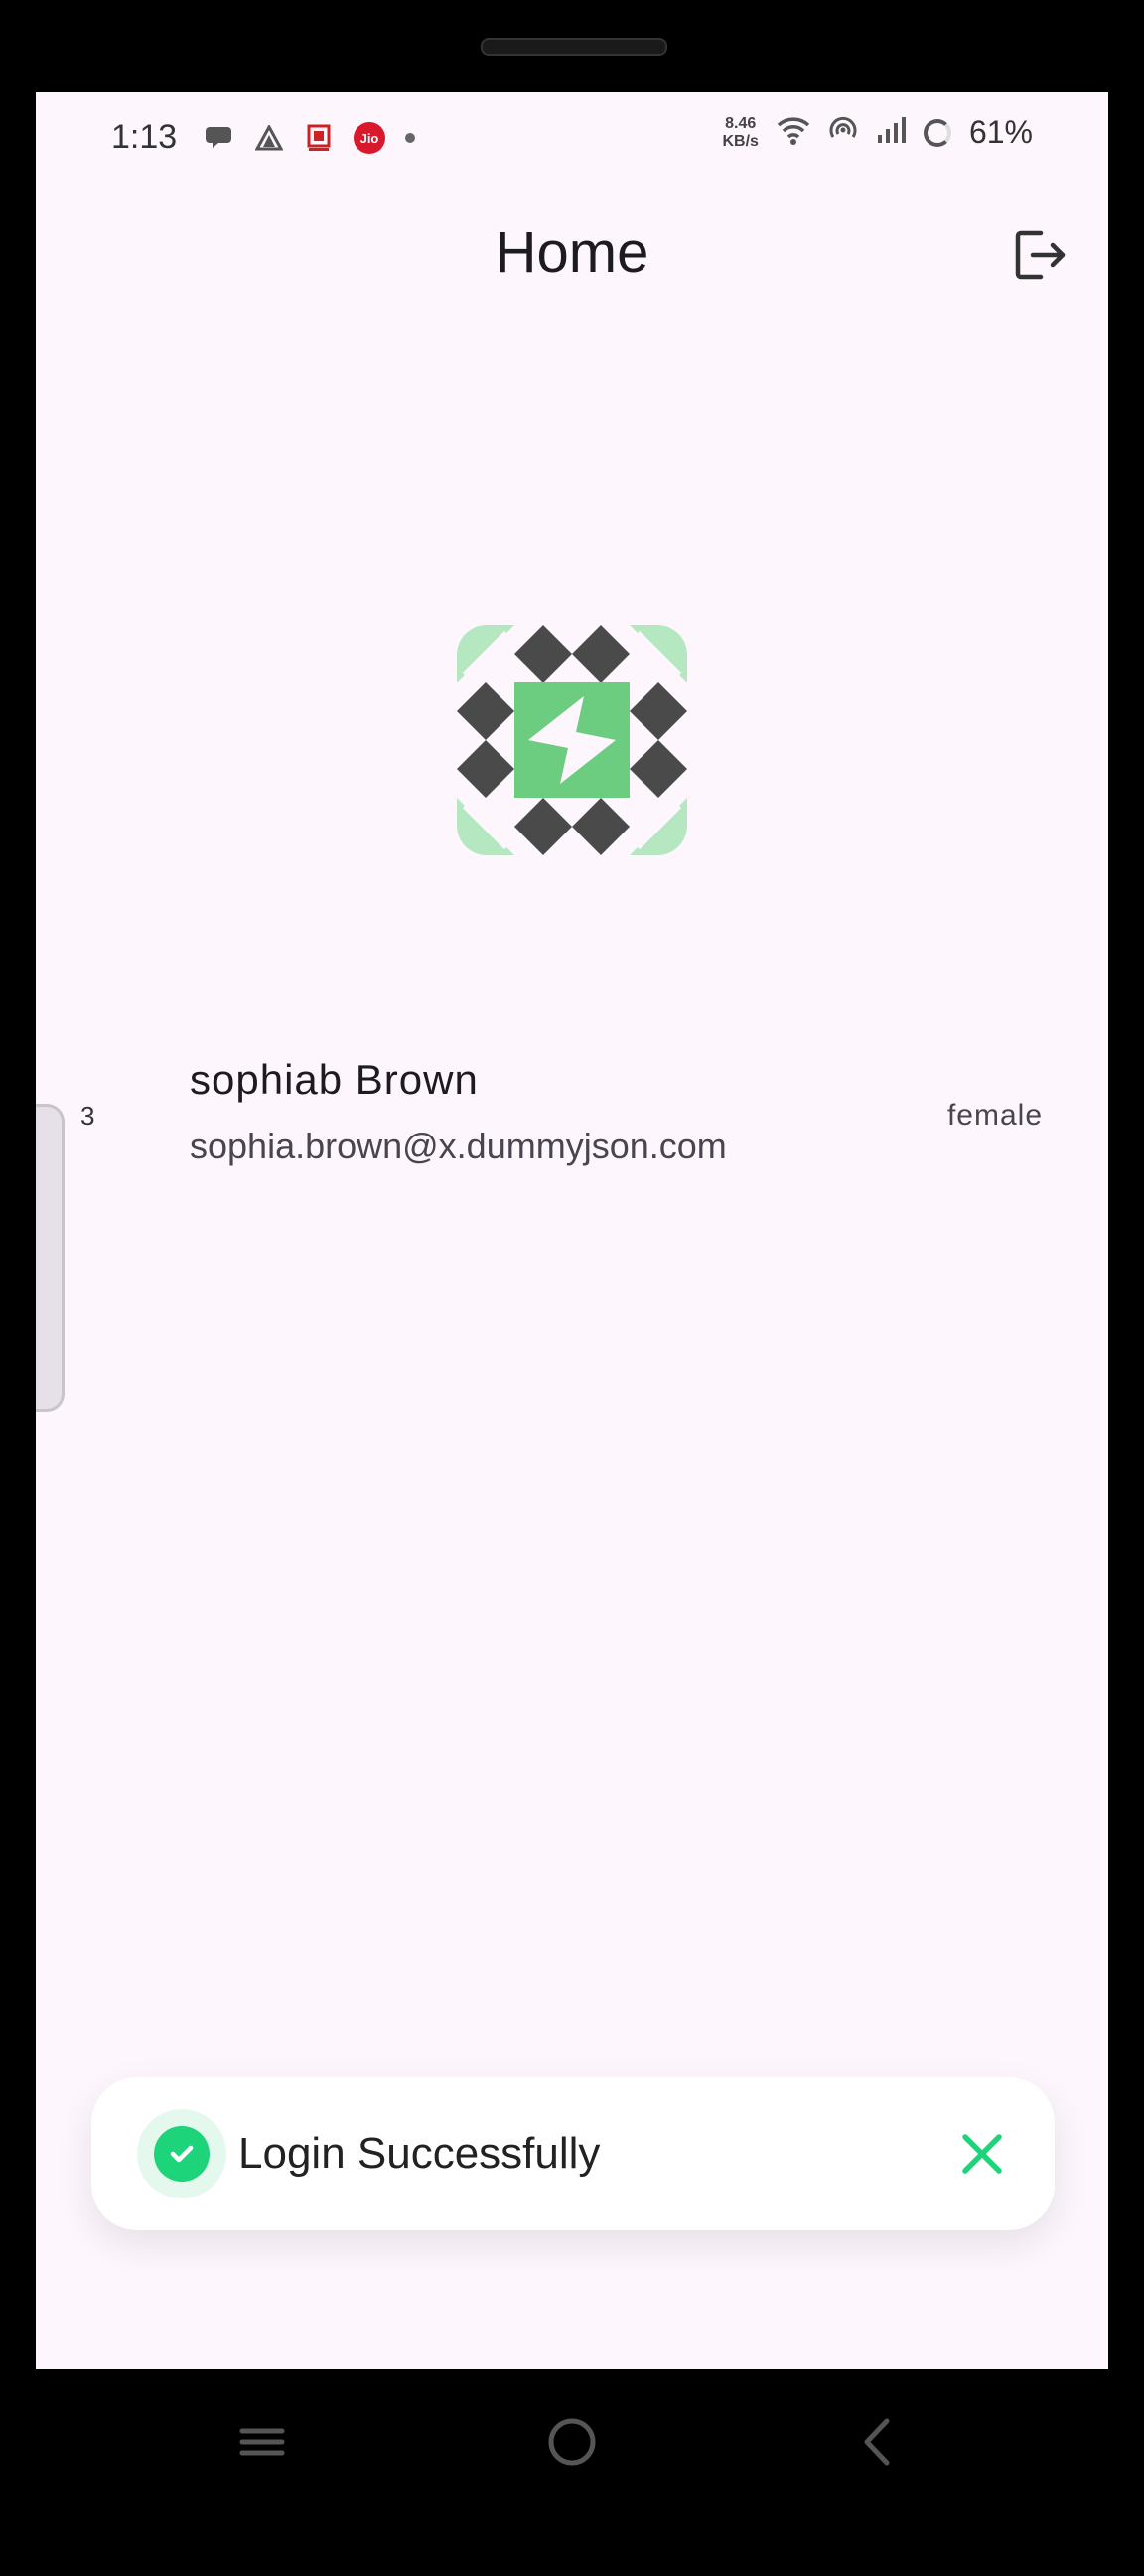  What do you see at coordinates (459, 1146) in the screenshot?
I see `user-email: sophia.brown@x.dummyjson.com` at bounding box center [459, 1146].